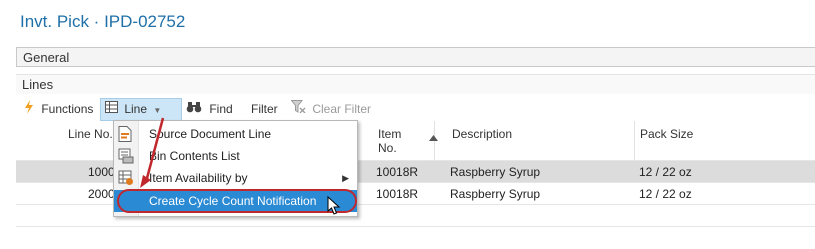 Image resolution: width=815 pixels, height=249 pixels. Describe the element at coordinates (29, 110) in the screenshot. I see `lightning-icon` at that location.